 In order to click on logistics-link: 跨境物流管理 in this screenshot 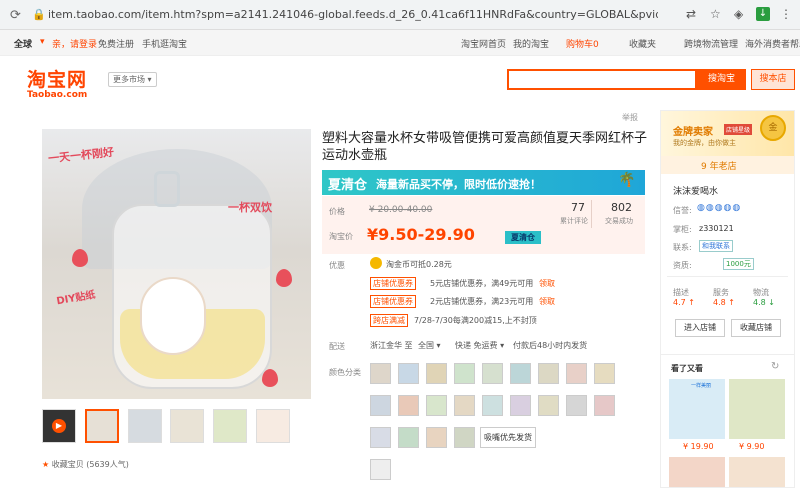, I will do `click(711, 43)`.